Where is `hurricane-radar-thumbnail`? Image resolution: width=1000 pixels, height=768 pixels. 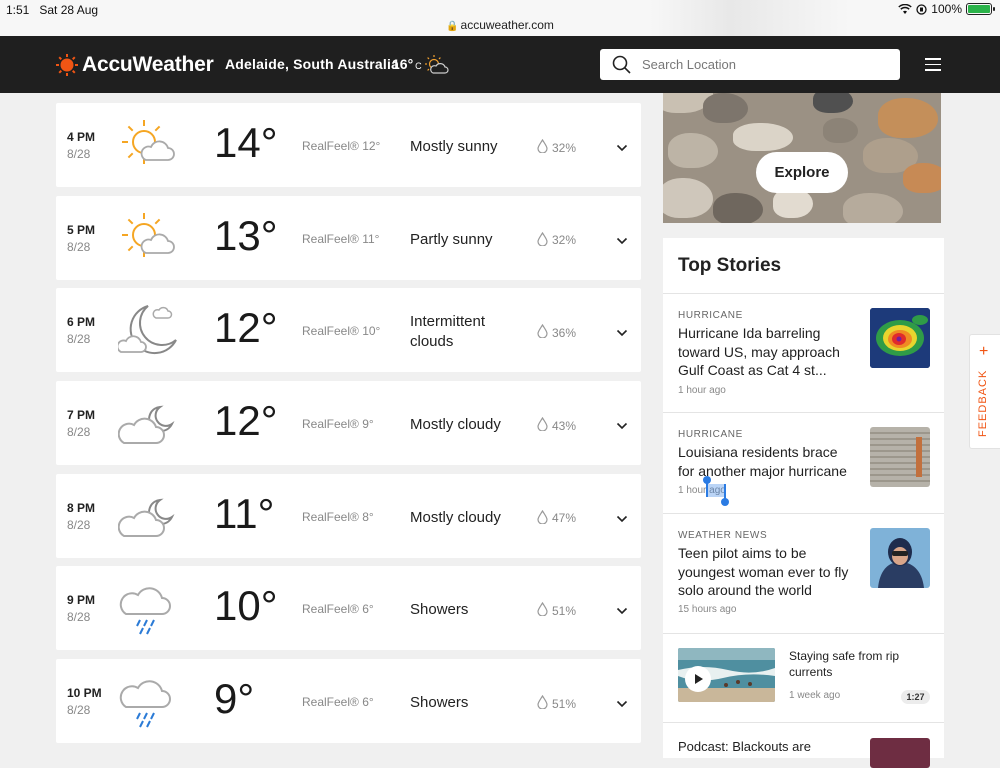
hurricane-radar-thumbnail is located at coordinates (900, 338).